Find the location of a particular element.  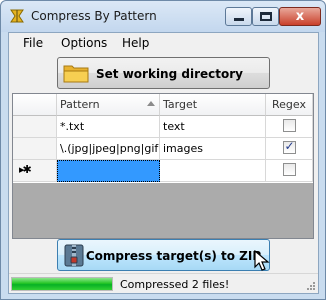

compress-zip-label: Compress target(s) to ZIP is located at coordinates (173, 256).